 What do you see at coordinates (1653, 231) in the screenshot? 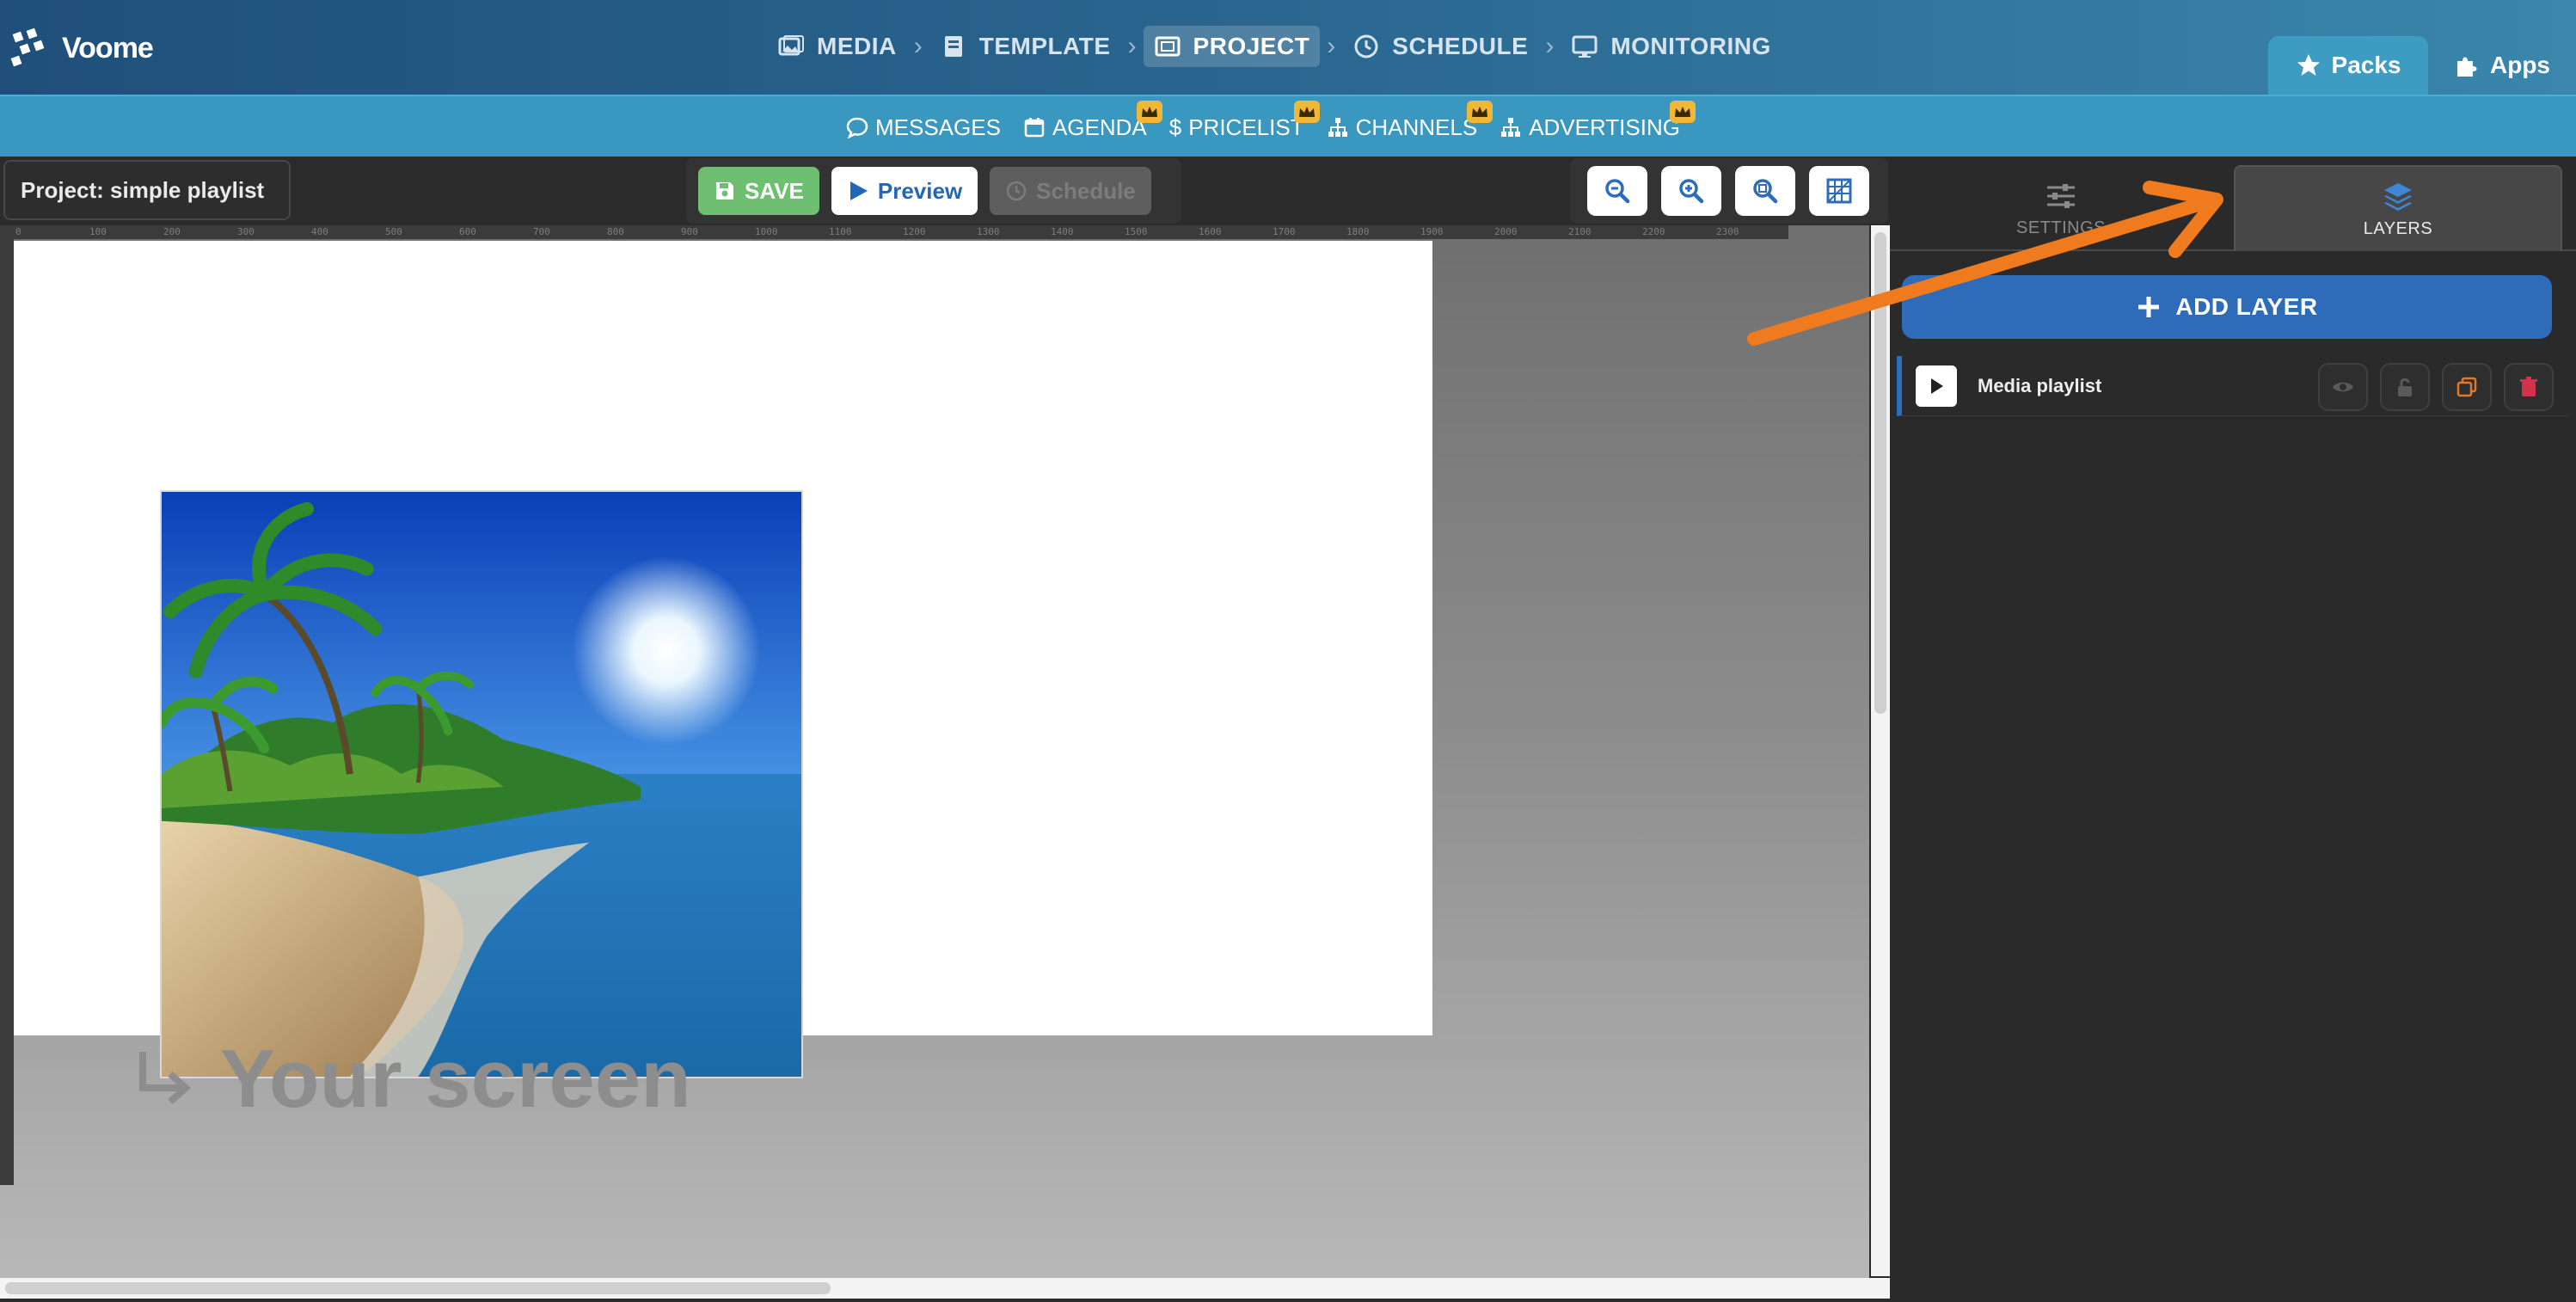
I see `ruler-tick: 2200` at bounding box center [1653, 231].